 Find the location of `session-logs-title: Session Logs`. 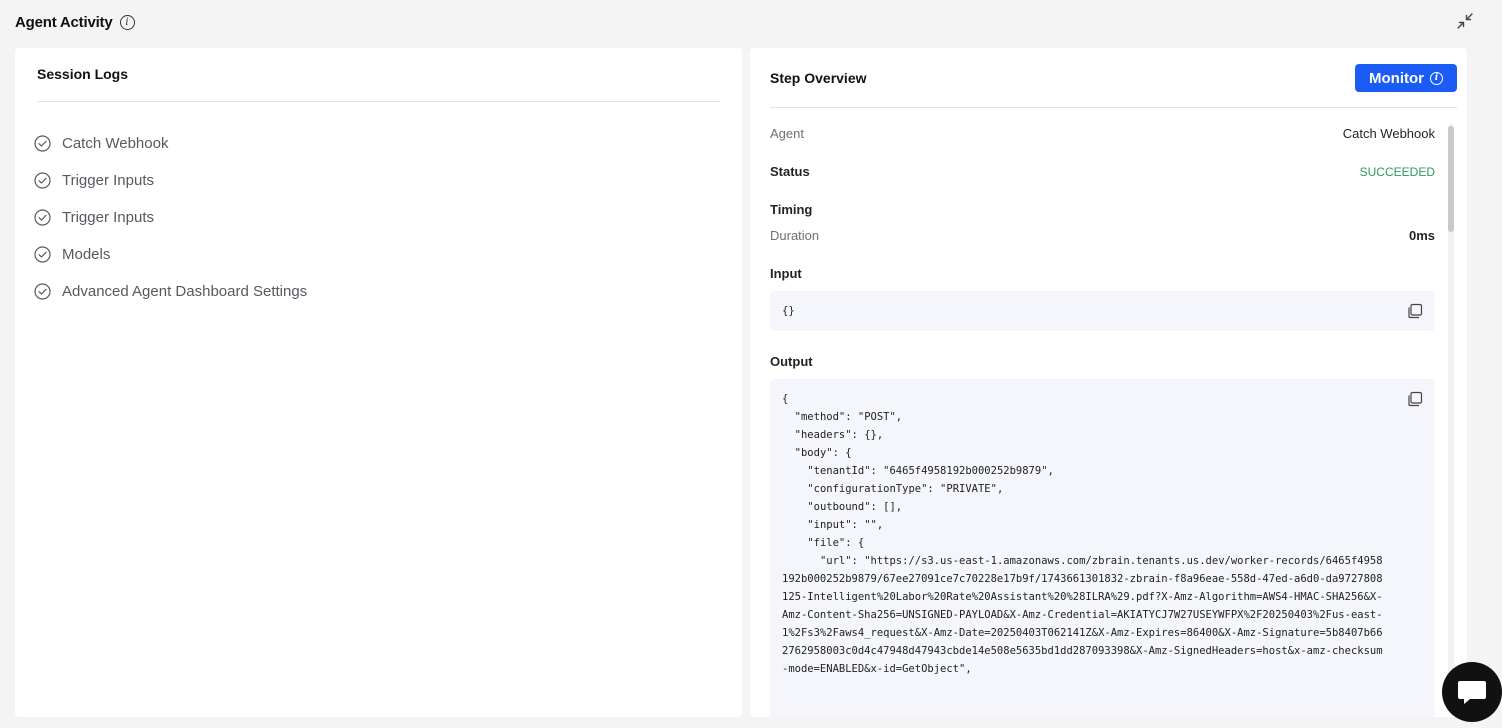

session-logs-title: Session Logs is located at coordinates (83, 74).